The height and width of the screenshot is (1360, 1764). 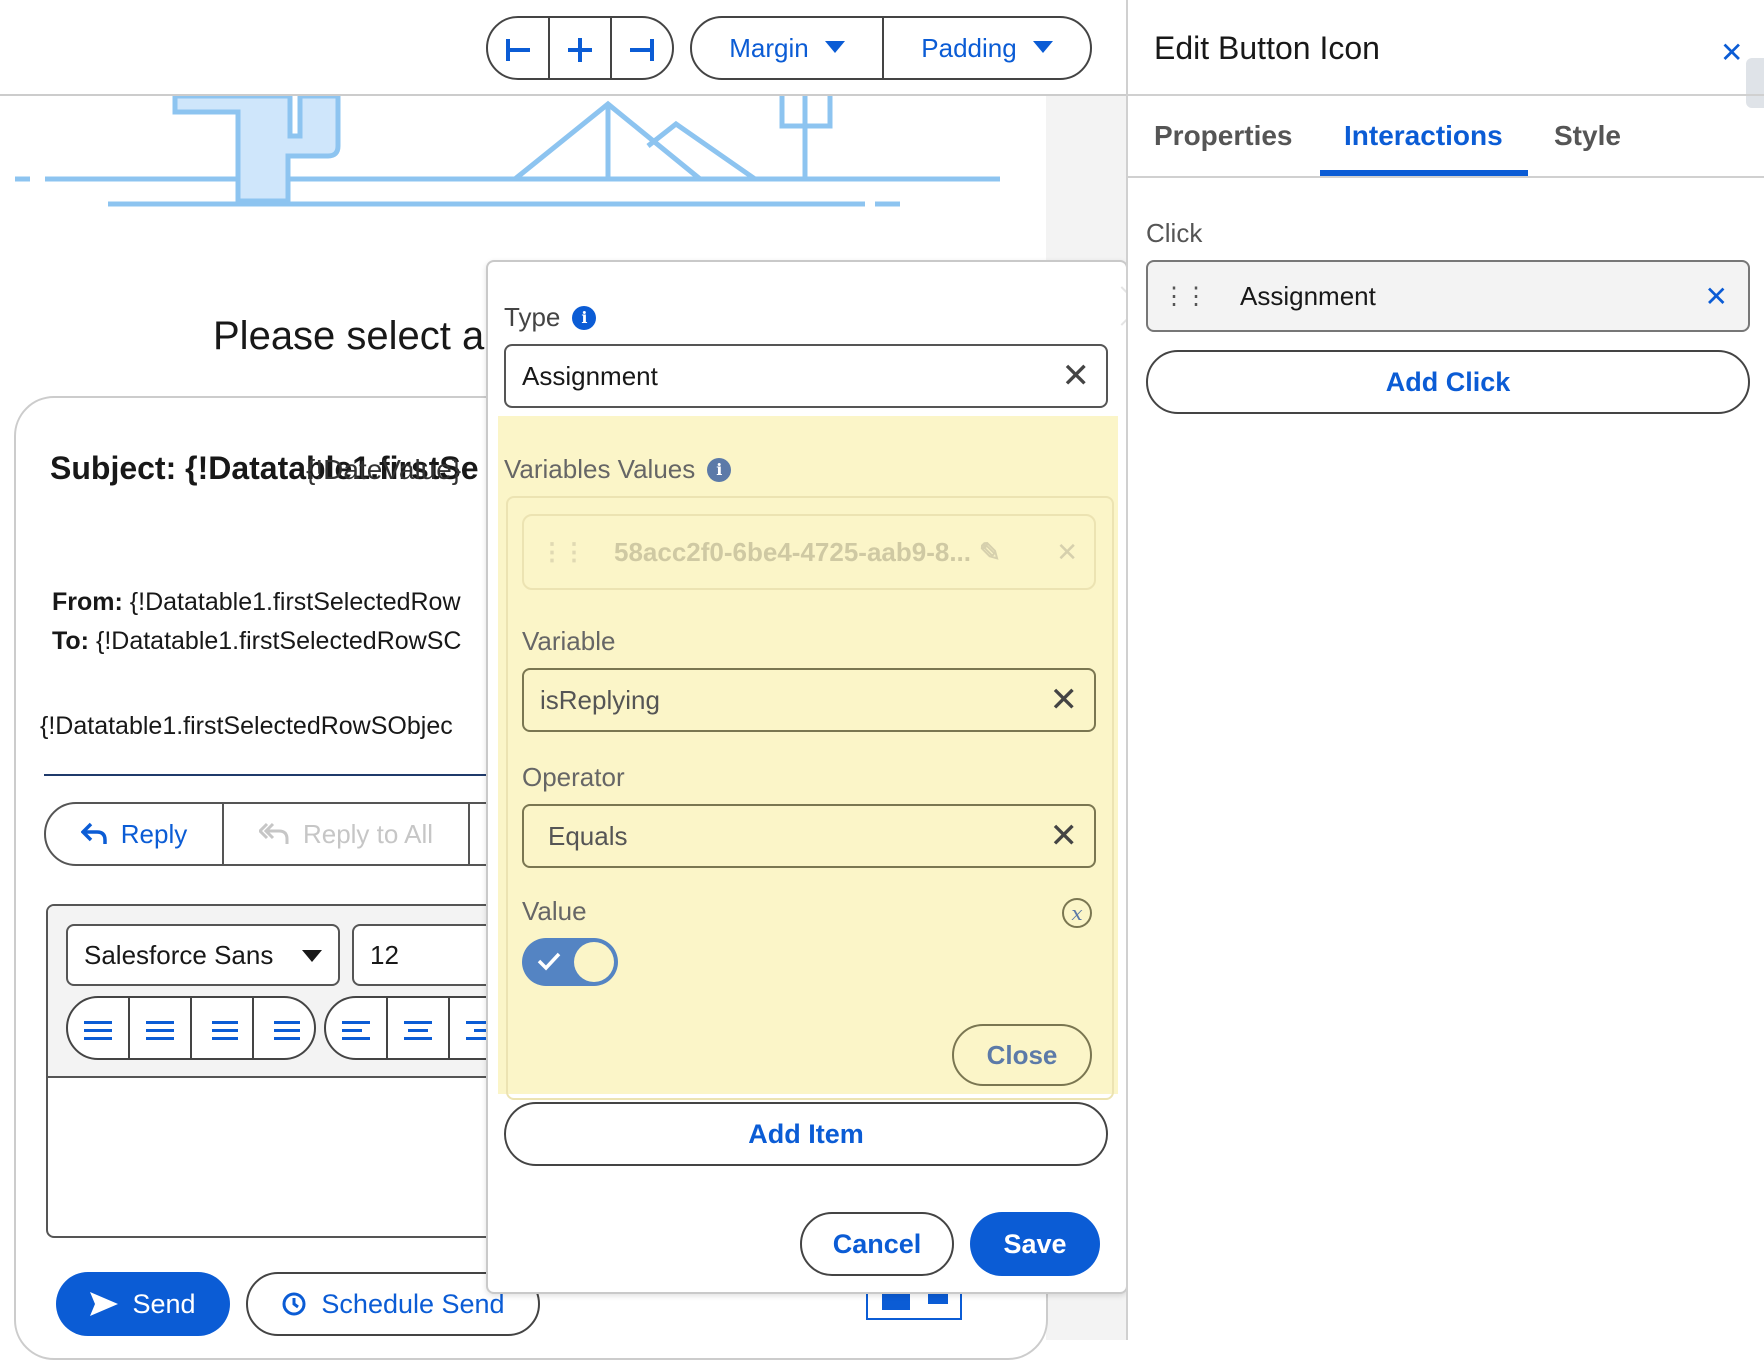 What do you see at coordinates (413, 1303) in the screenshot?
I see `schedule-send-label: Schedule Send` at bounding box center [413, 1303].